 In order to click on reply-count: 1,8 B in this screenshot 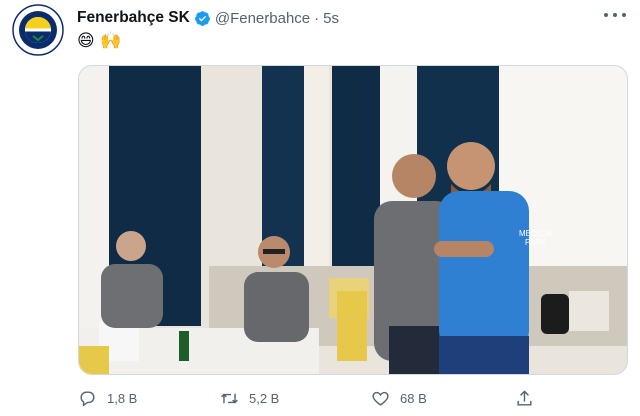, I will do `click(122, 398)`.